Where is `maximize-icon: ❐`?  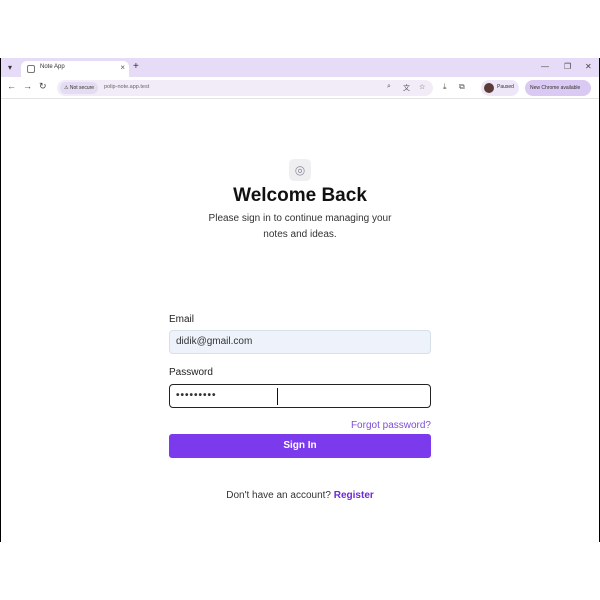
maximize-icon: ❐ is located at coordinates (567, 66).